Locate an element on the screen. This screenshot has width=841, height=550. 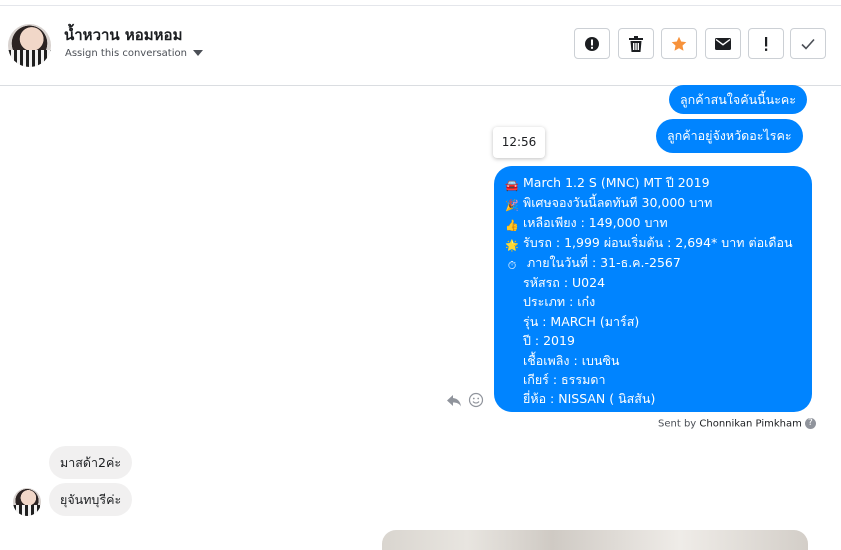
contact-name: น้ำหวาน หอมหอม is located at coordinates (123, 35).